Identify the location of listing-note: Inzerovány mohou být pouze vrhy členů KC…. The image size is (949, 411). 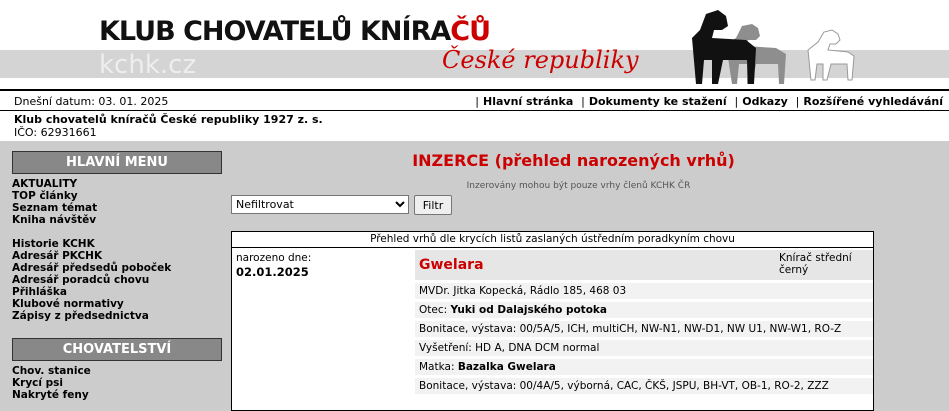
(578, 186).